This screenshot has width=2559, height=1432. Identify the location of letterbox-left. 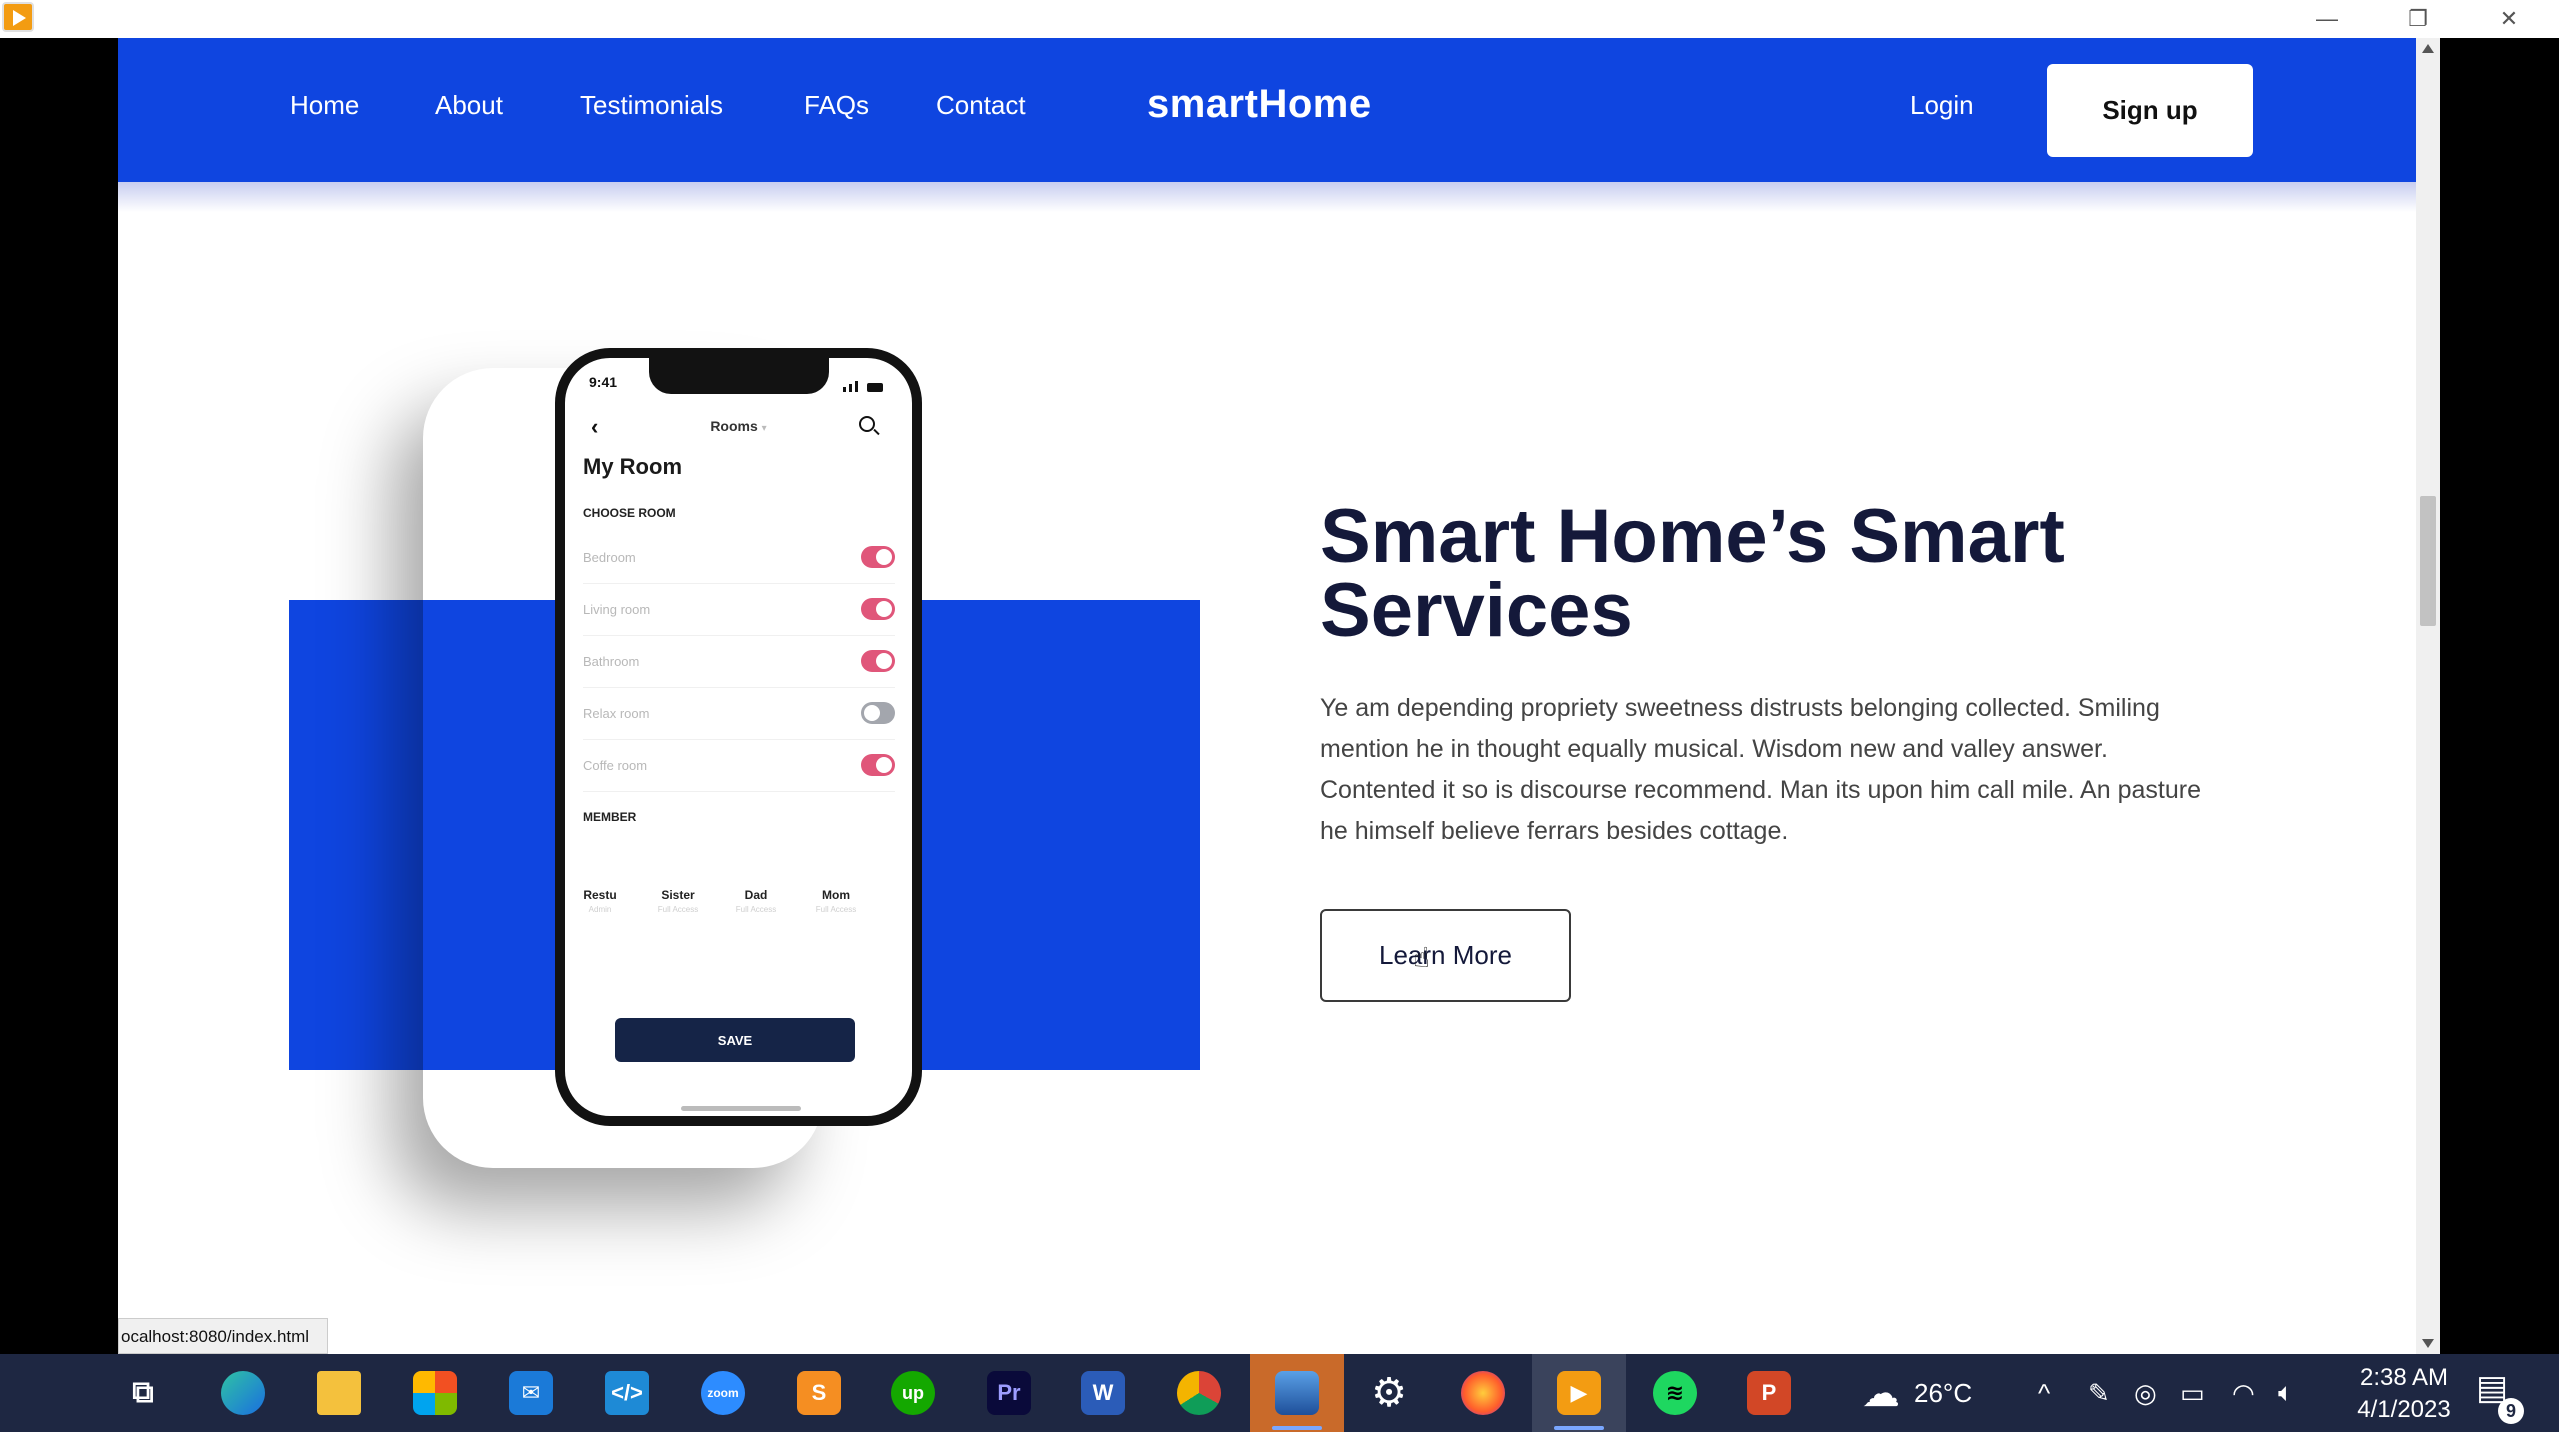
(59, 696).